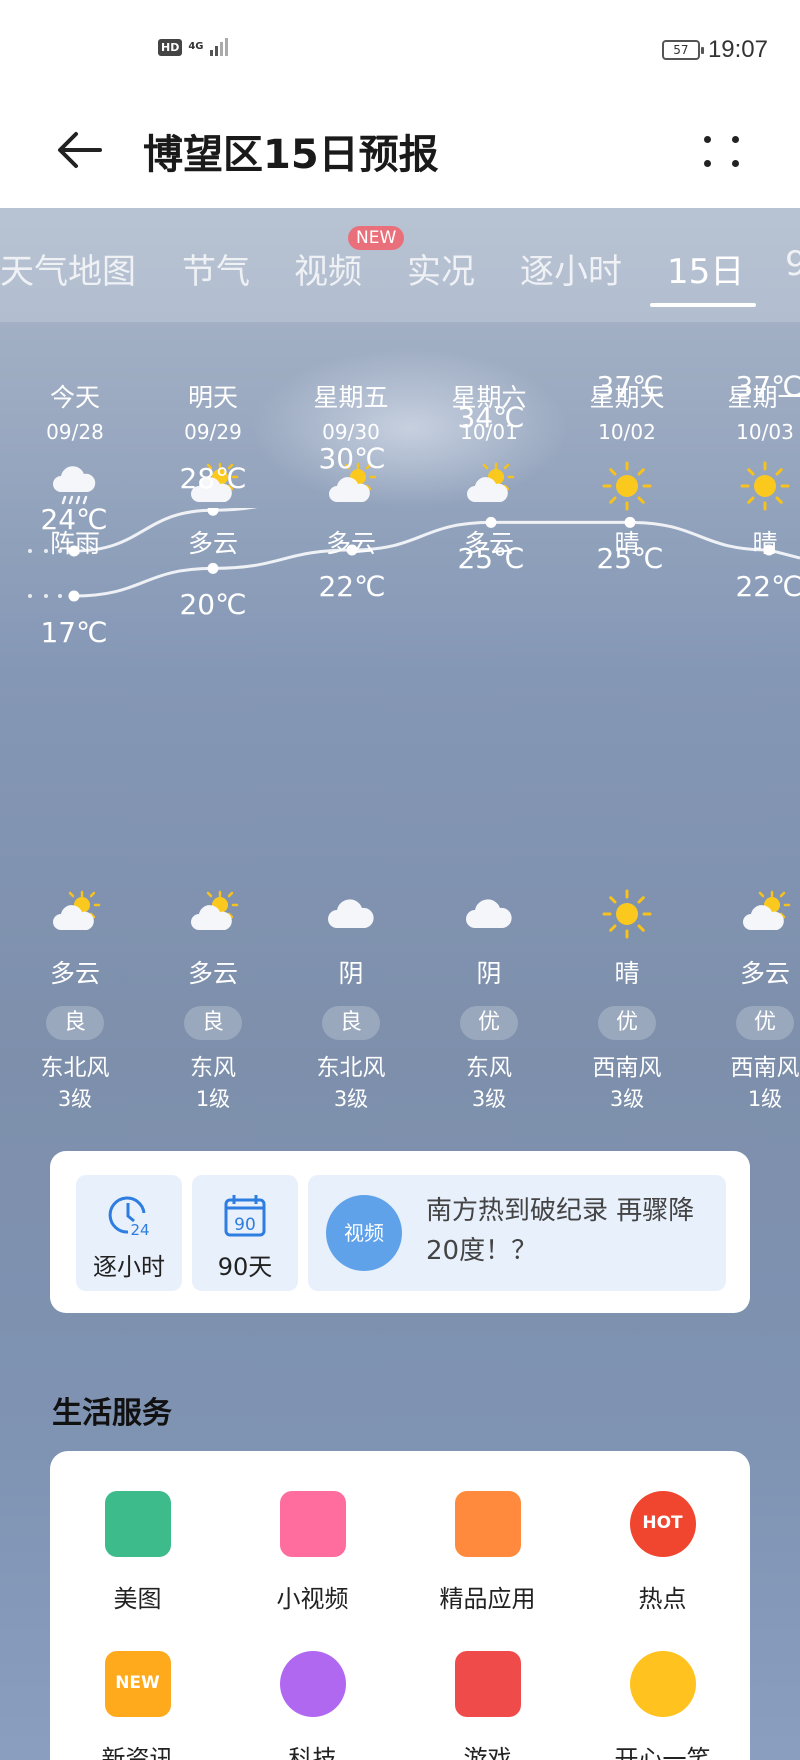 Image resolution: width=800 pixels, height=1760 pixels. Describe the element at coordinates (400, 48) in the screenshot. I see `status-bar: HD 4G 57 19:07` at that location.